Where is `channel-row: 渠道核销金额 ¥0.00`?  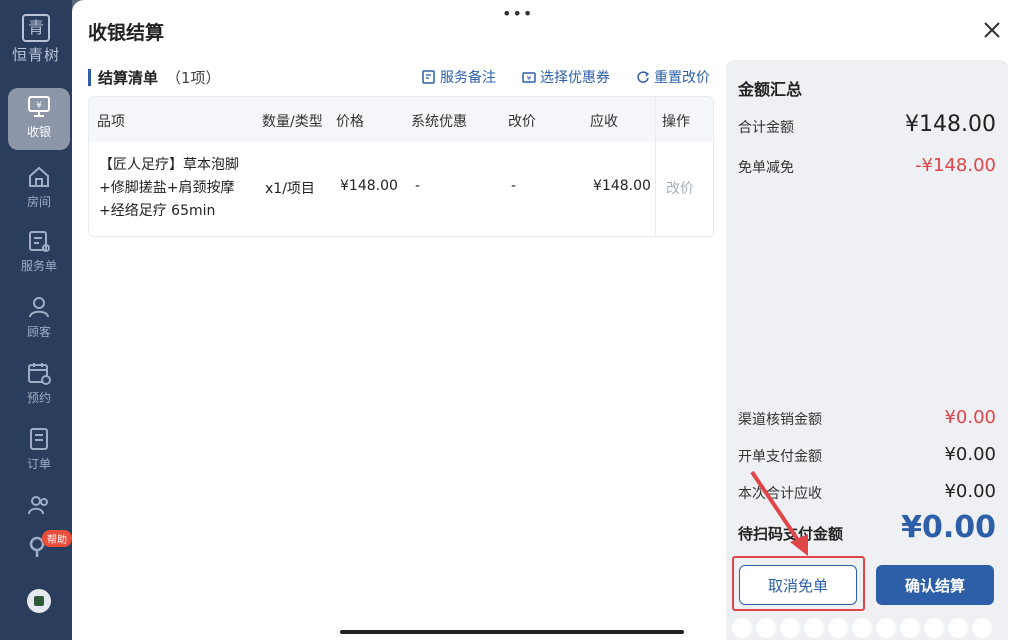 channel-row: 渠道核销金额 ¥0.00 is located at coordinates (867, 418).